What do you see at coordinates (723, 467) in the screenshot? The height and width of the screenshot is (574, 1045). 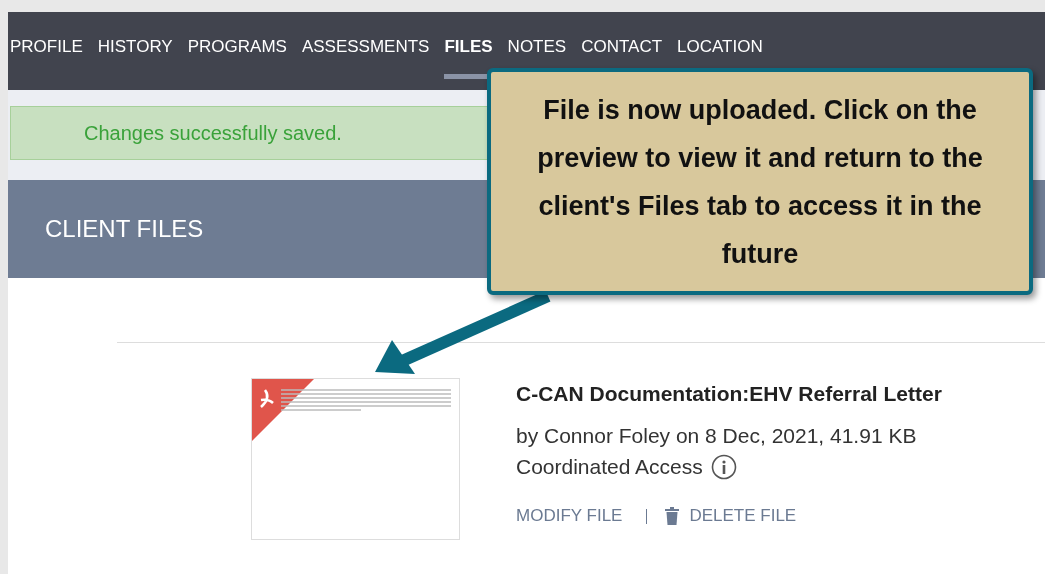 I see `info-icon` at bounding box center [723, 467].